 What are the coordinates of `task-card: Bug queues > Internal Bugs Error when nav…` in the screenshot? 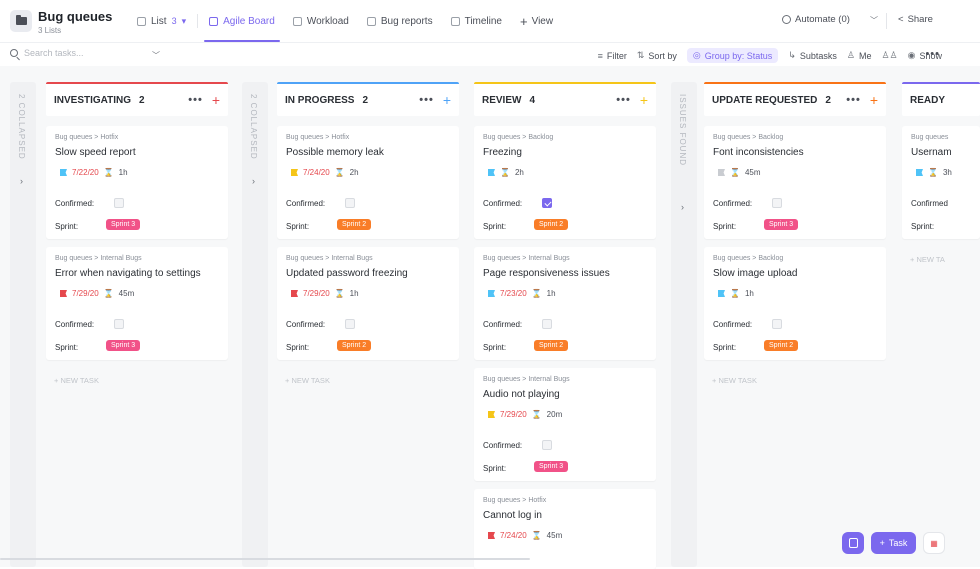 It's located at (137, 303).